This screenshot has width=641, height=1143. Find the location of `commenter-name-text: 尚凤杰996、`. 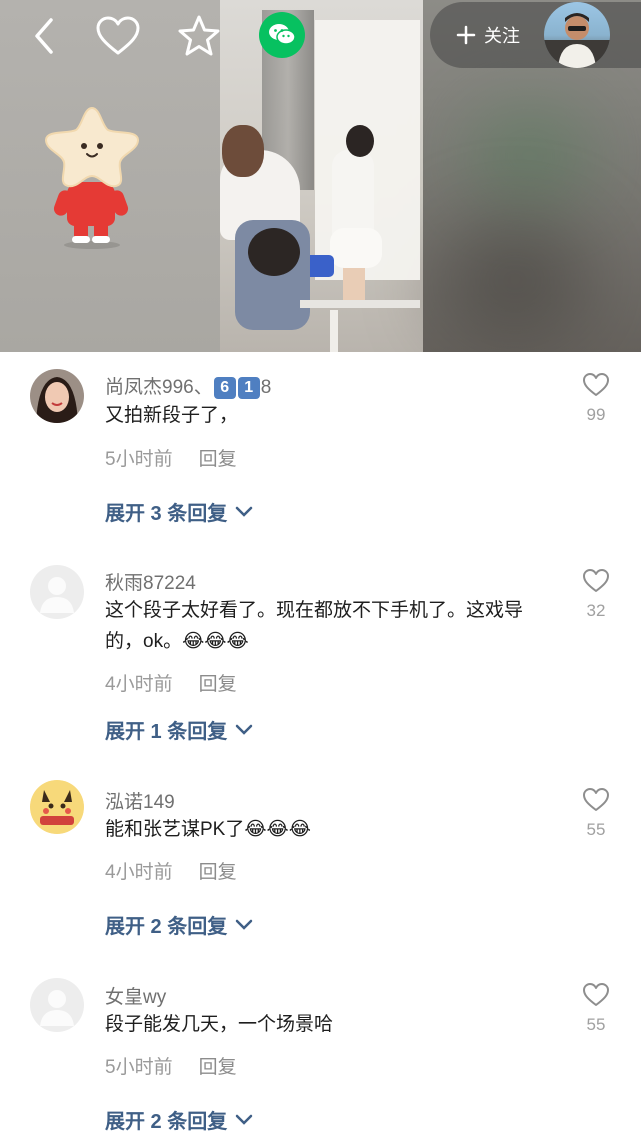

commenter-name-text: 尚凤杰996、 is located at coordinates (159, 387).